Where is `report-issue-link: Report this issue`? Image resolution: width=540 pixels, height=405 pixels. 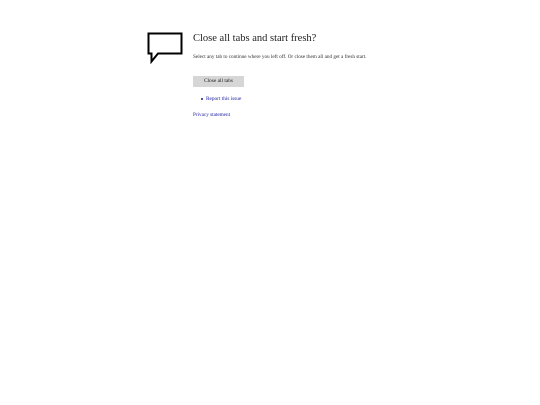 report-issue-link: Report this issue is located at coordinates (223, 99).